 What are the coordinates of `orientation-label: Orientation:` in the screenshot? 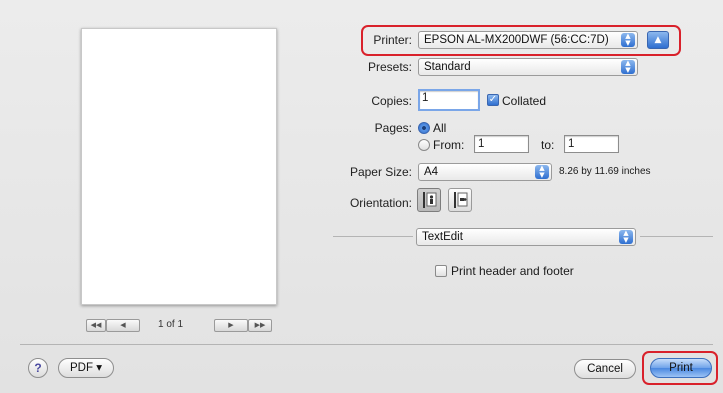 It's located at (380, 203).